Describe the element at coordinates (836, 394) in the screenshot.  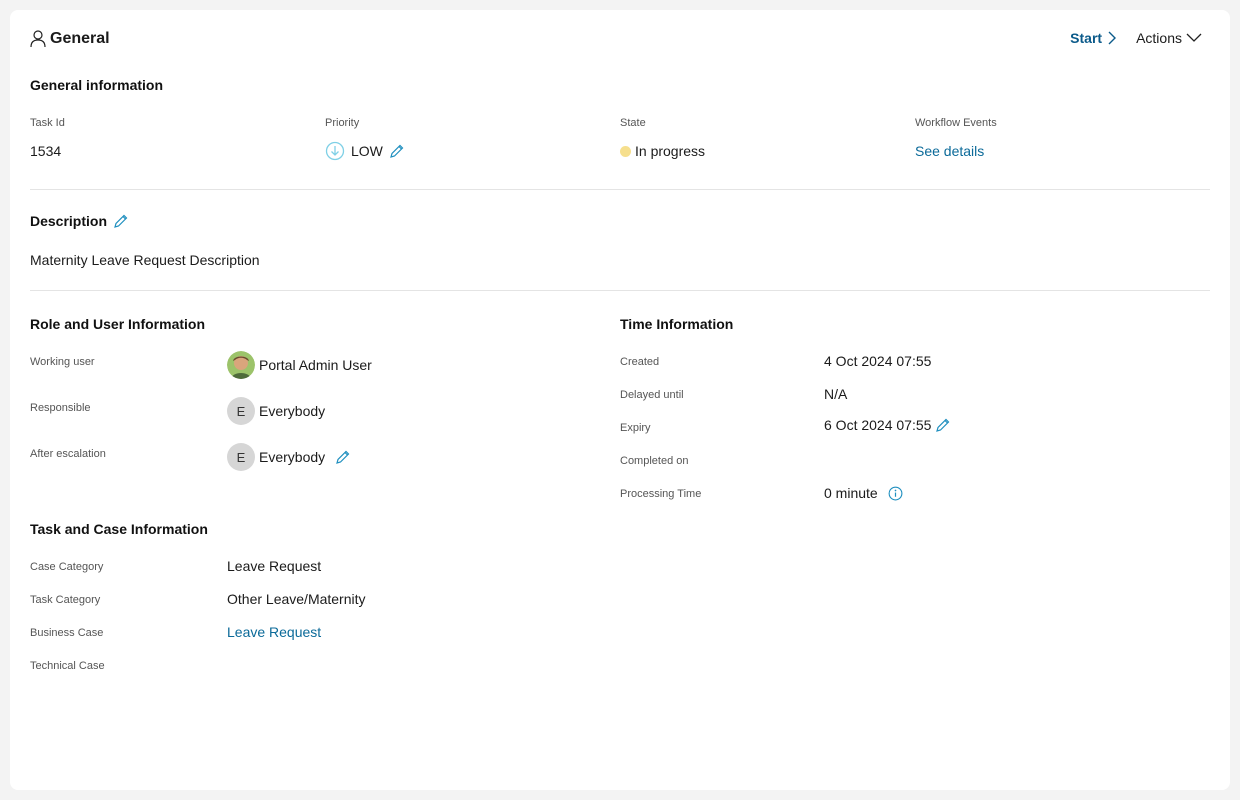
I see `delayed-value: N/A` at that location.